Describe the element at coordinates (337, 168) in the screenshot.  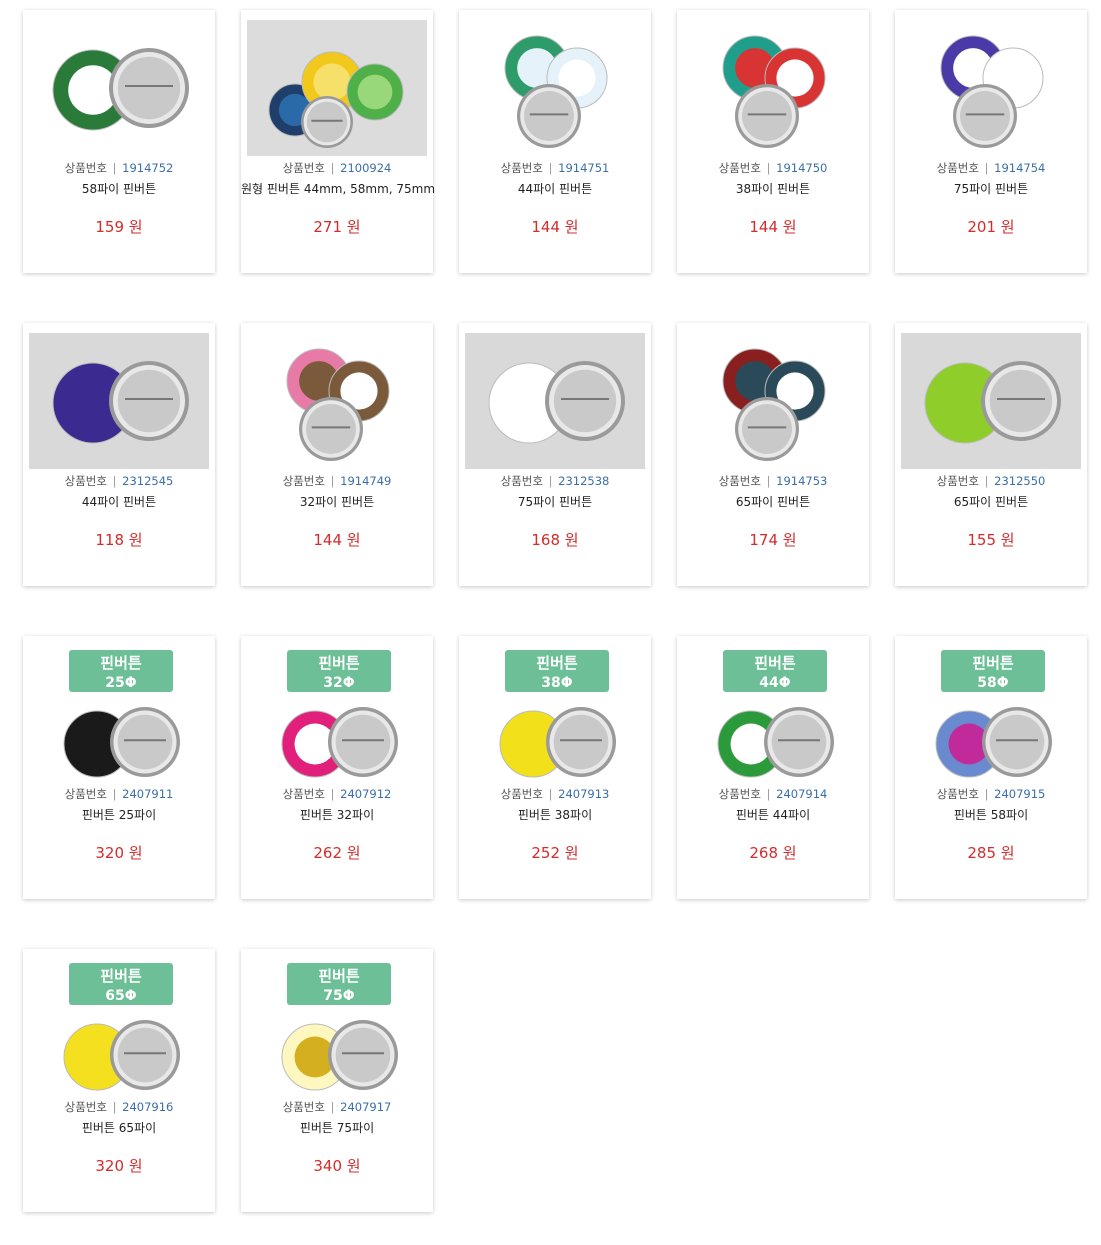
I see `product-code-line: 상품번호 | 2100924` at that location.